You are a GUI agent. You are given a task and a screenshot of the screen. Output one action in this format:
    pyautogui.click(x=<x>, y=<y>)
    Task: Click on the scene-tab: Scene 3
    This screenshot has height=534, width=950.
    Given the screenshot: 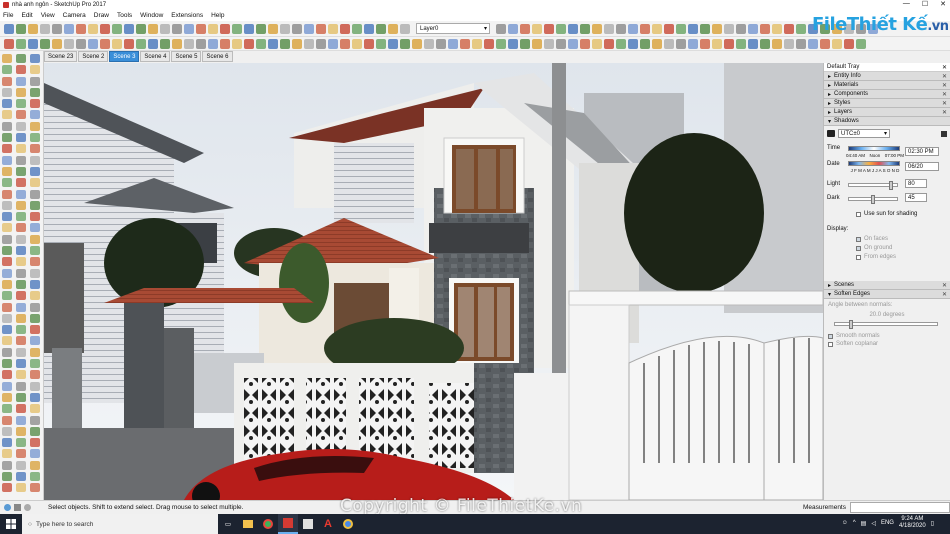 What is the action you would take?
    pyautogui.click(x=124, y=56)
    